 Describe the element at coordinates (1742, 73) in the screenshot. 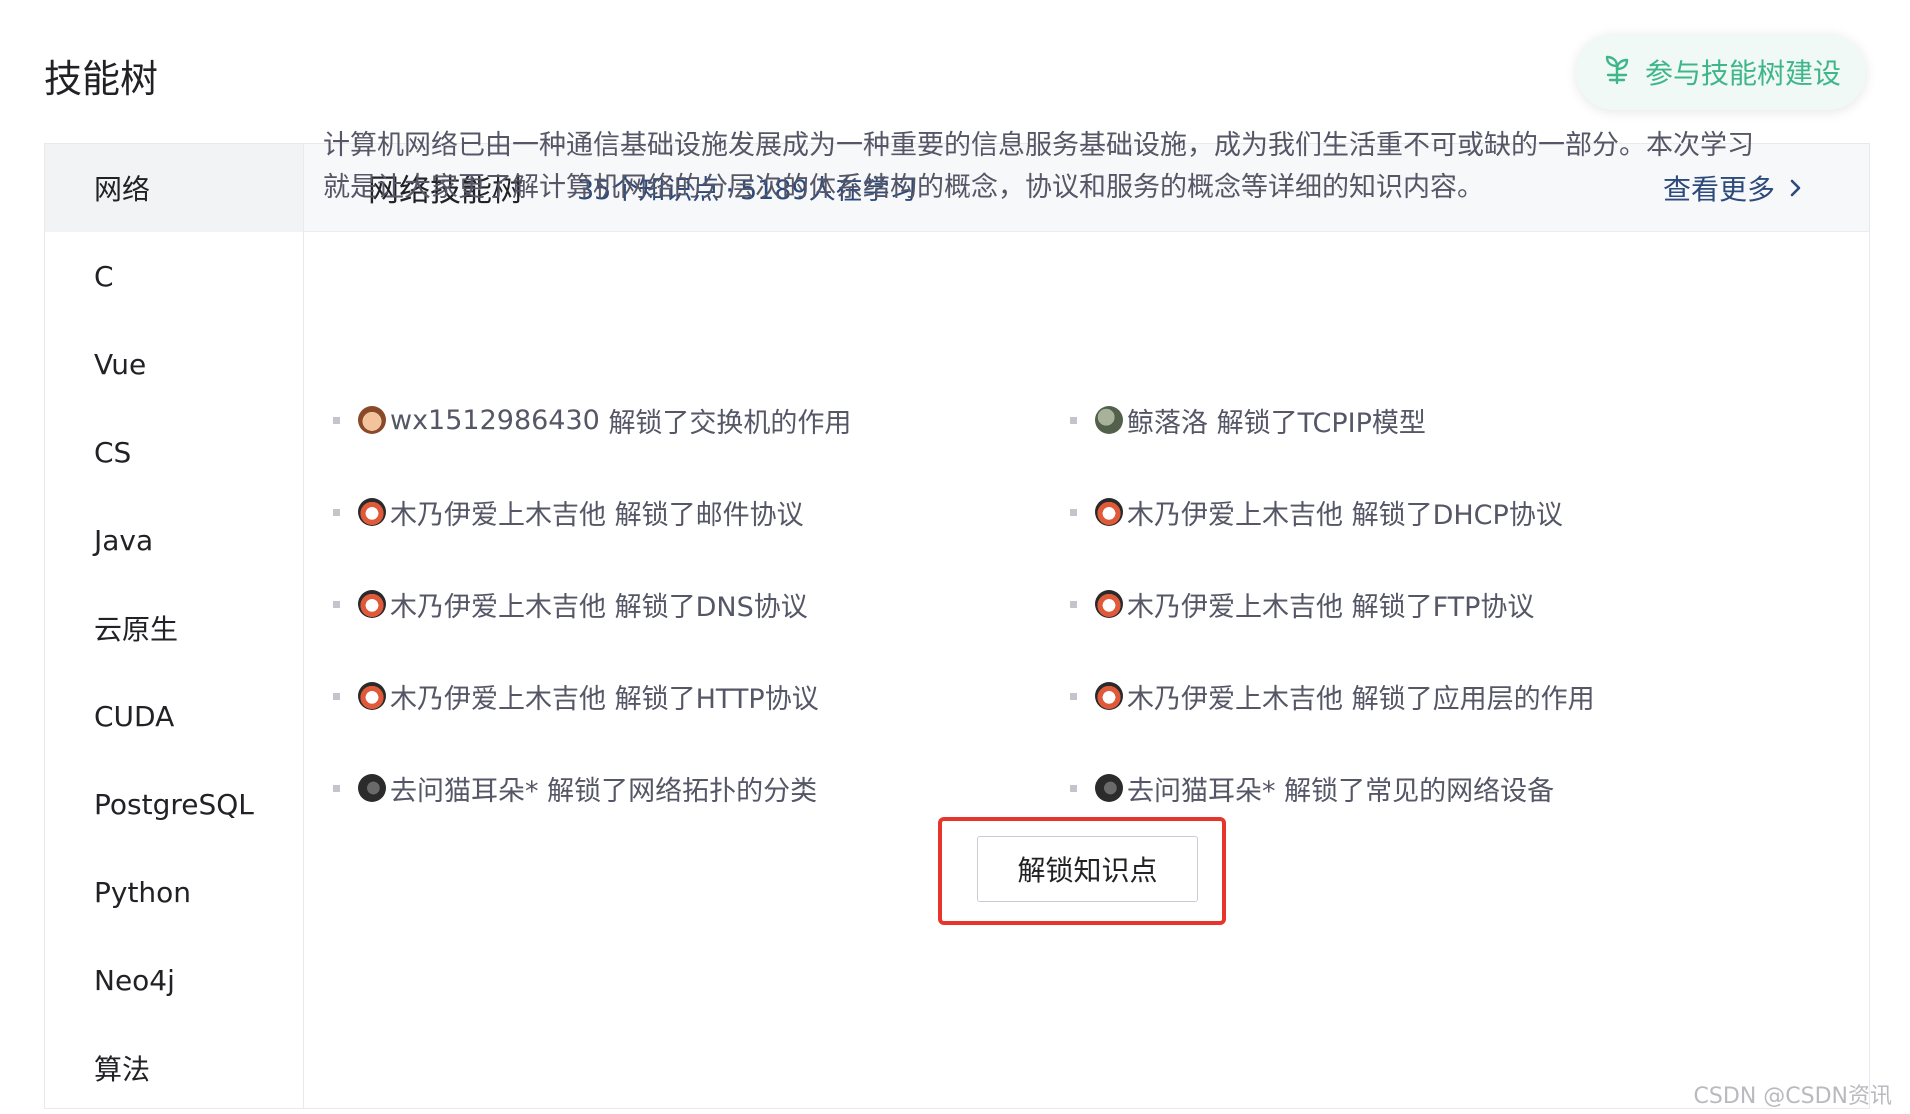

I see `contribute-label: 参与技能树建设` at that location.